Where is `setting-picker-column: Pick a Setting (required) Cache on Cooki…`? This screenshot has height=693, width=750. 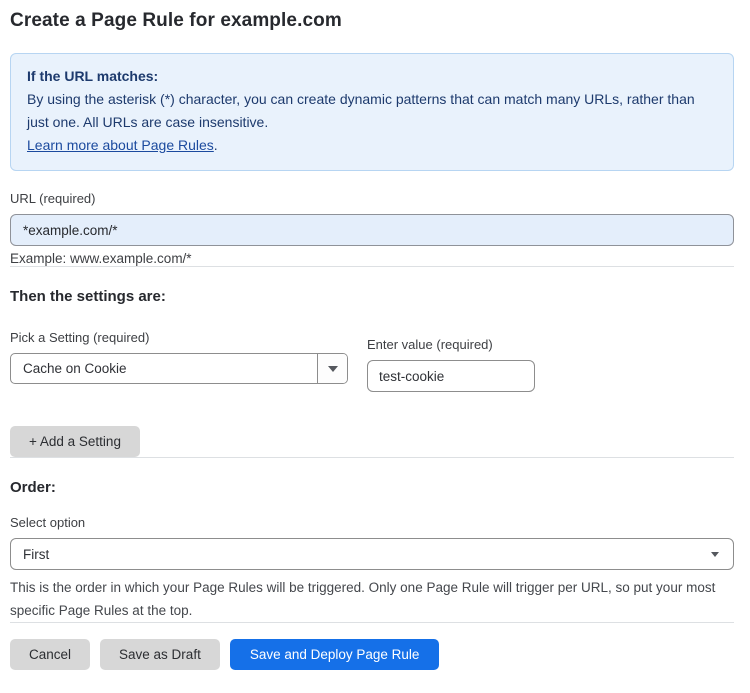
setting-picker-column: Pick a Setting (required) Cache on Cooki… is located at coordinates (179, 357).